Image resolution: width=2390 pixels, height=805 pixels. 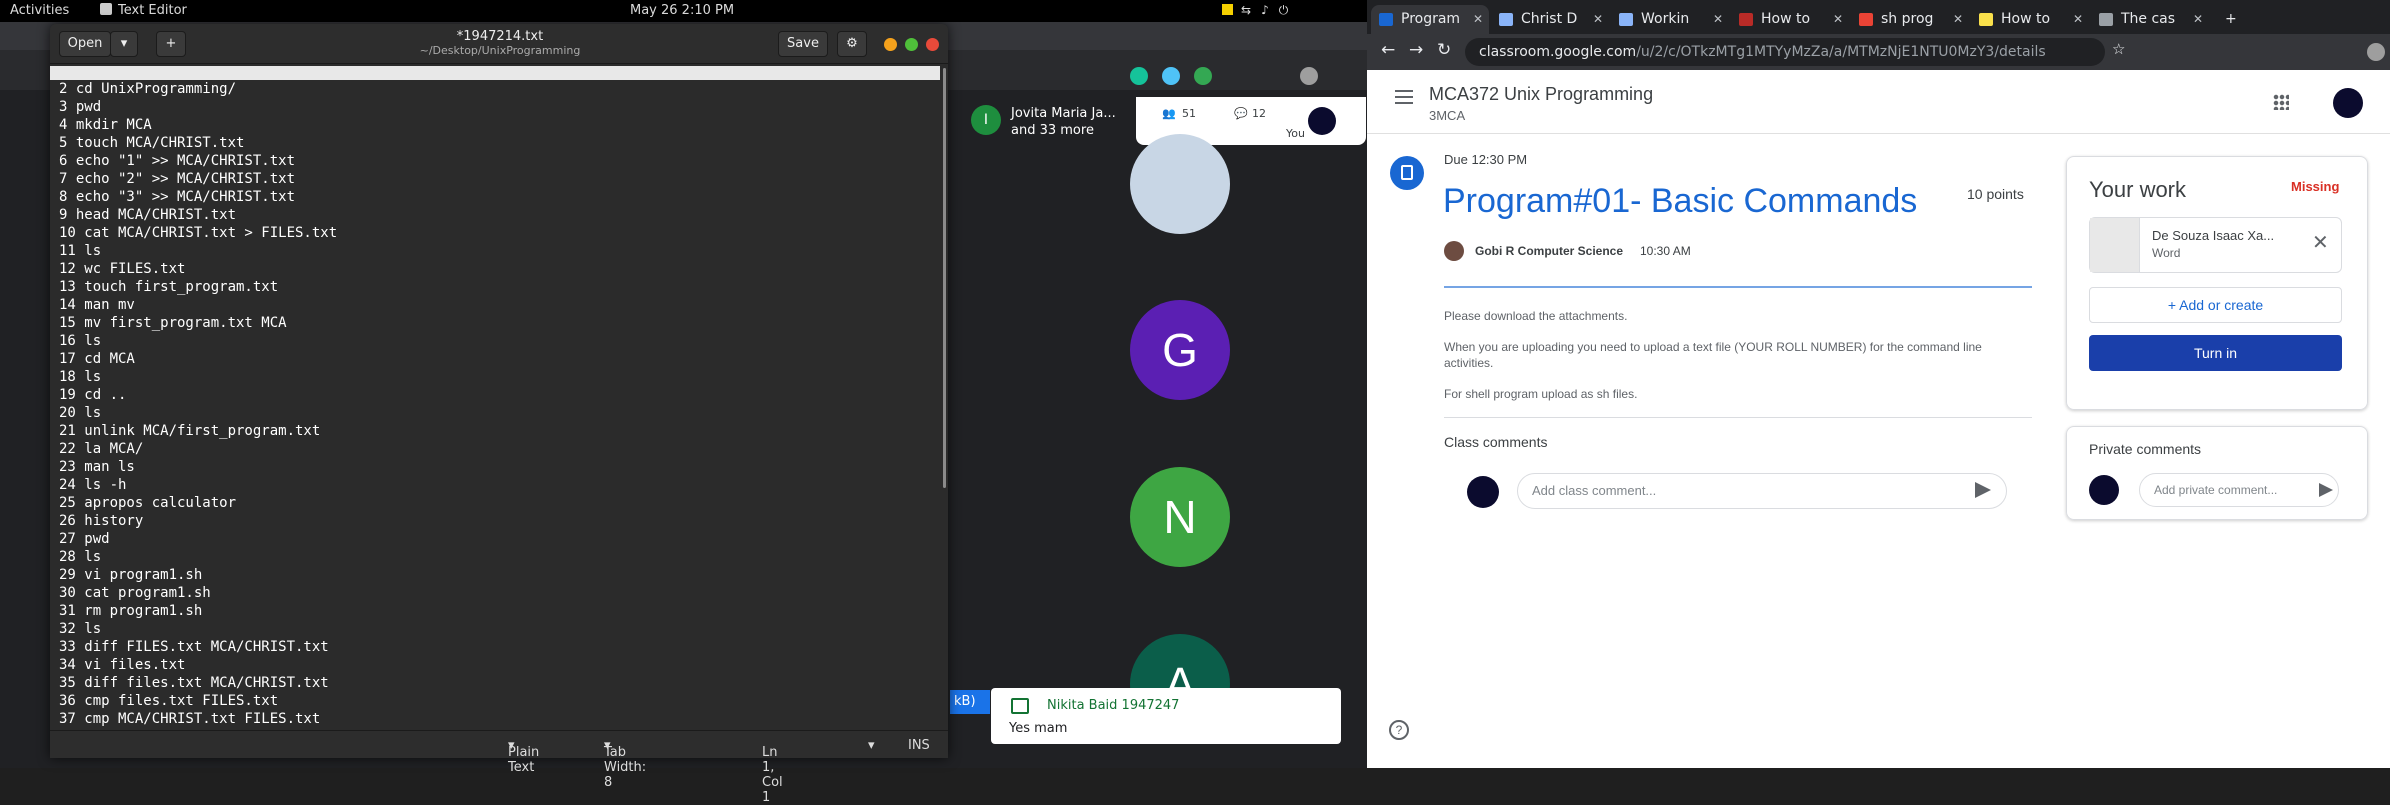 What do you see at coordinates (1444, 50) in the screenshot?
I see `reload-icon: ↻` at bounding box center [1444, 50].